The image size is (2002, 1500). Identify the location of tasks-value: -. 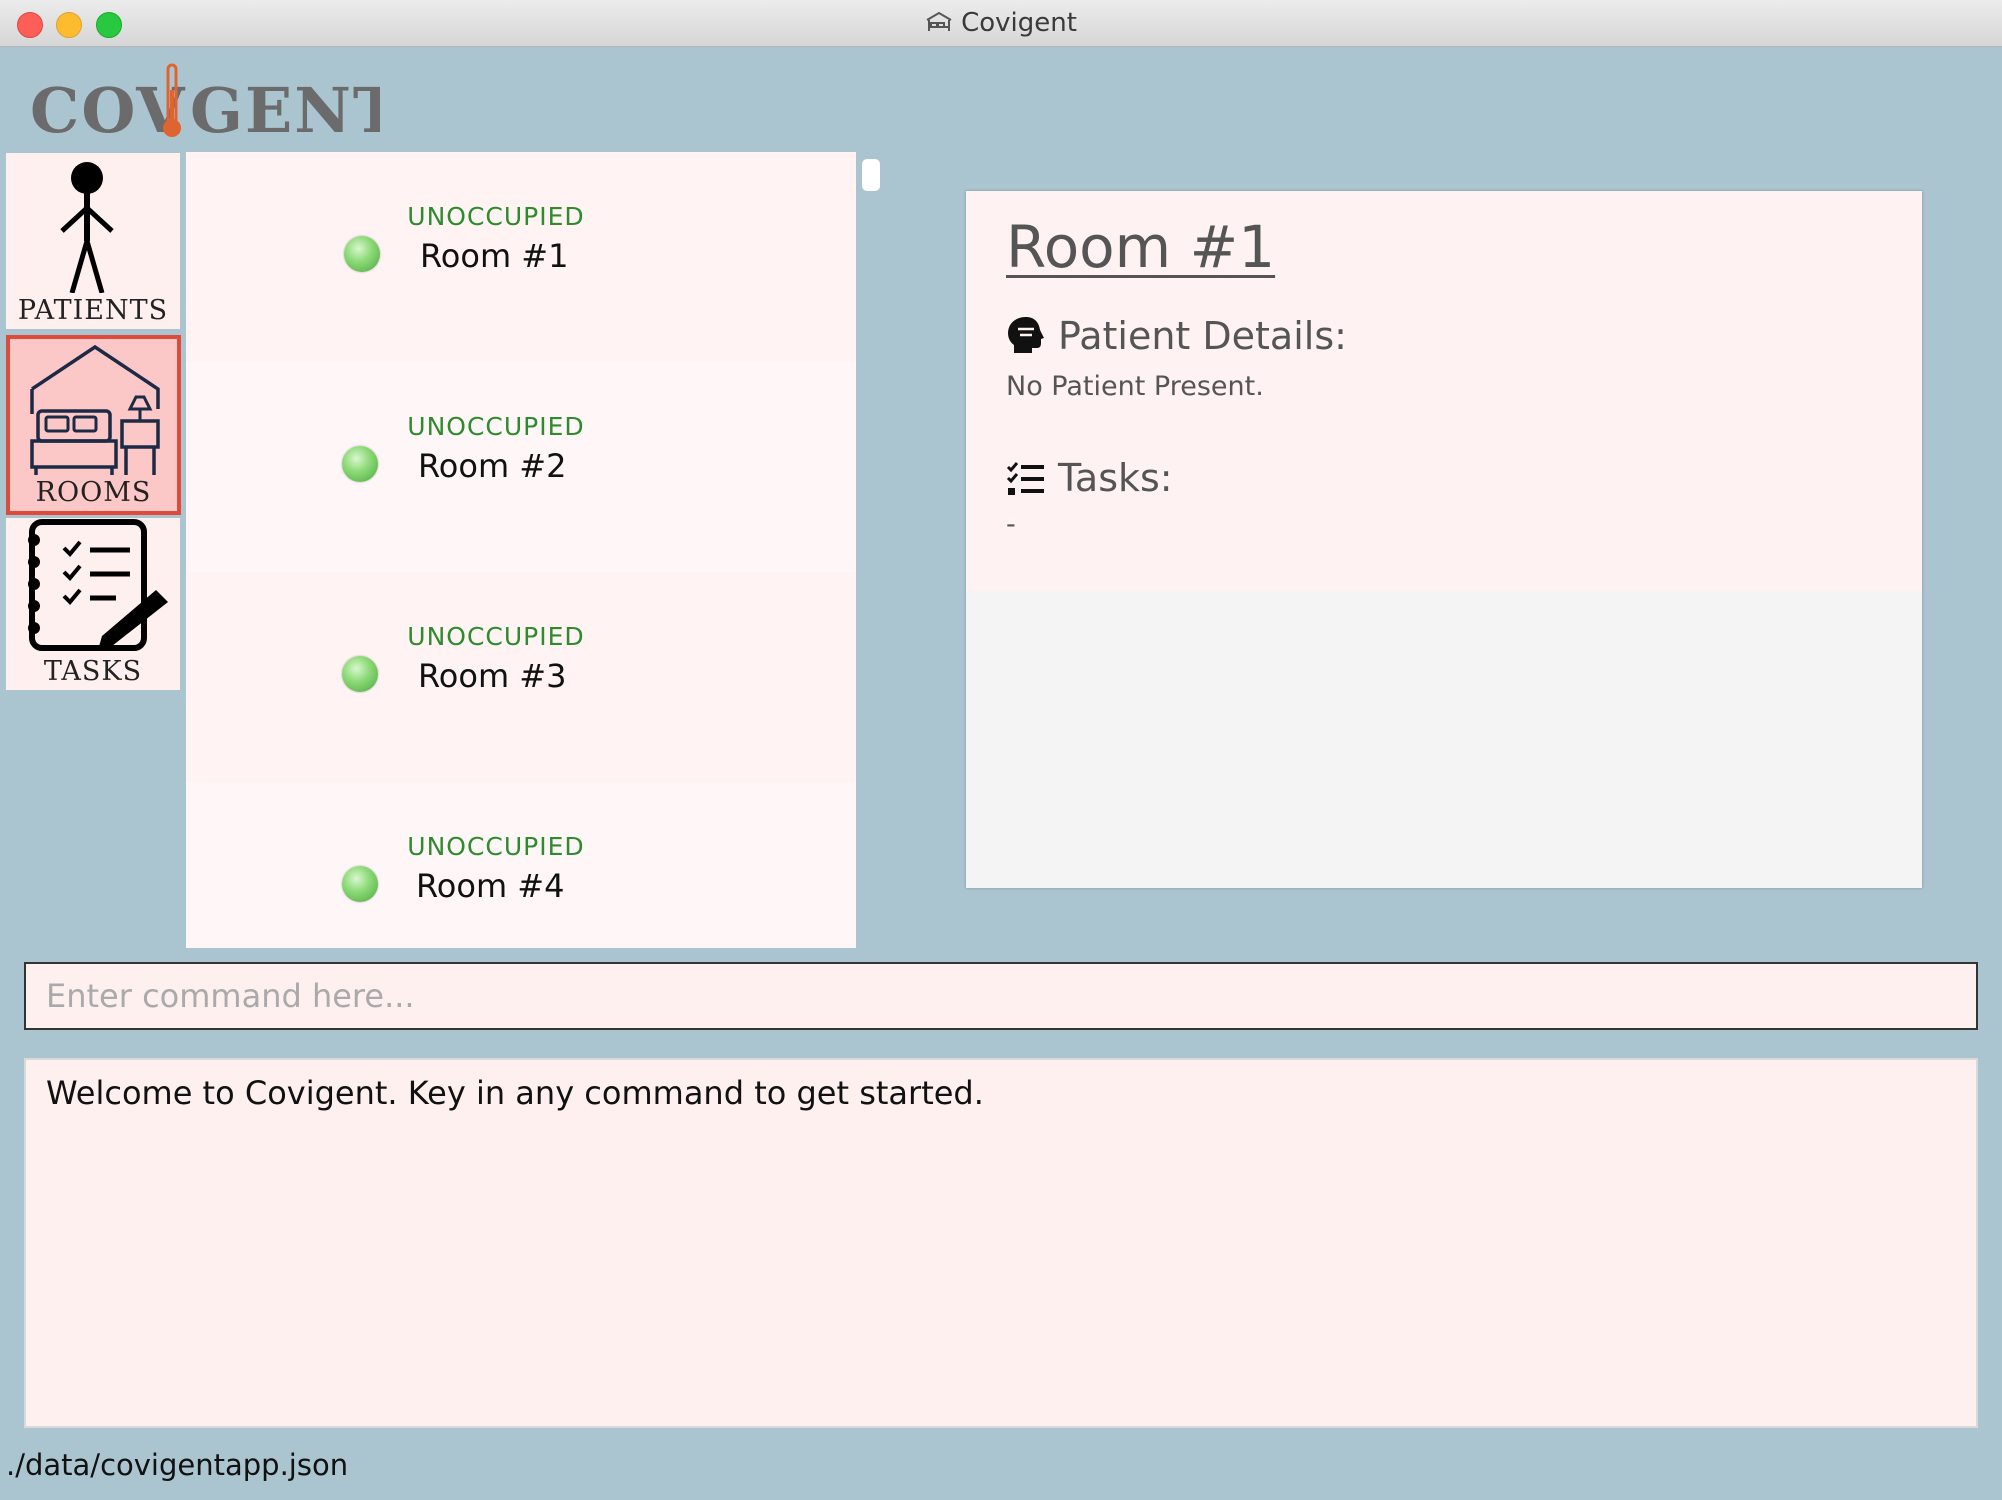
(1011, 524).